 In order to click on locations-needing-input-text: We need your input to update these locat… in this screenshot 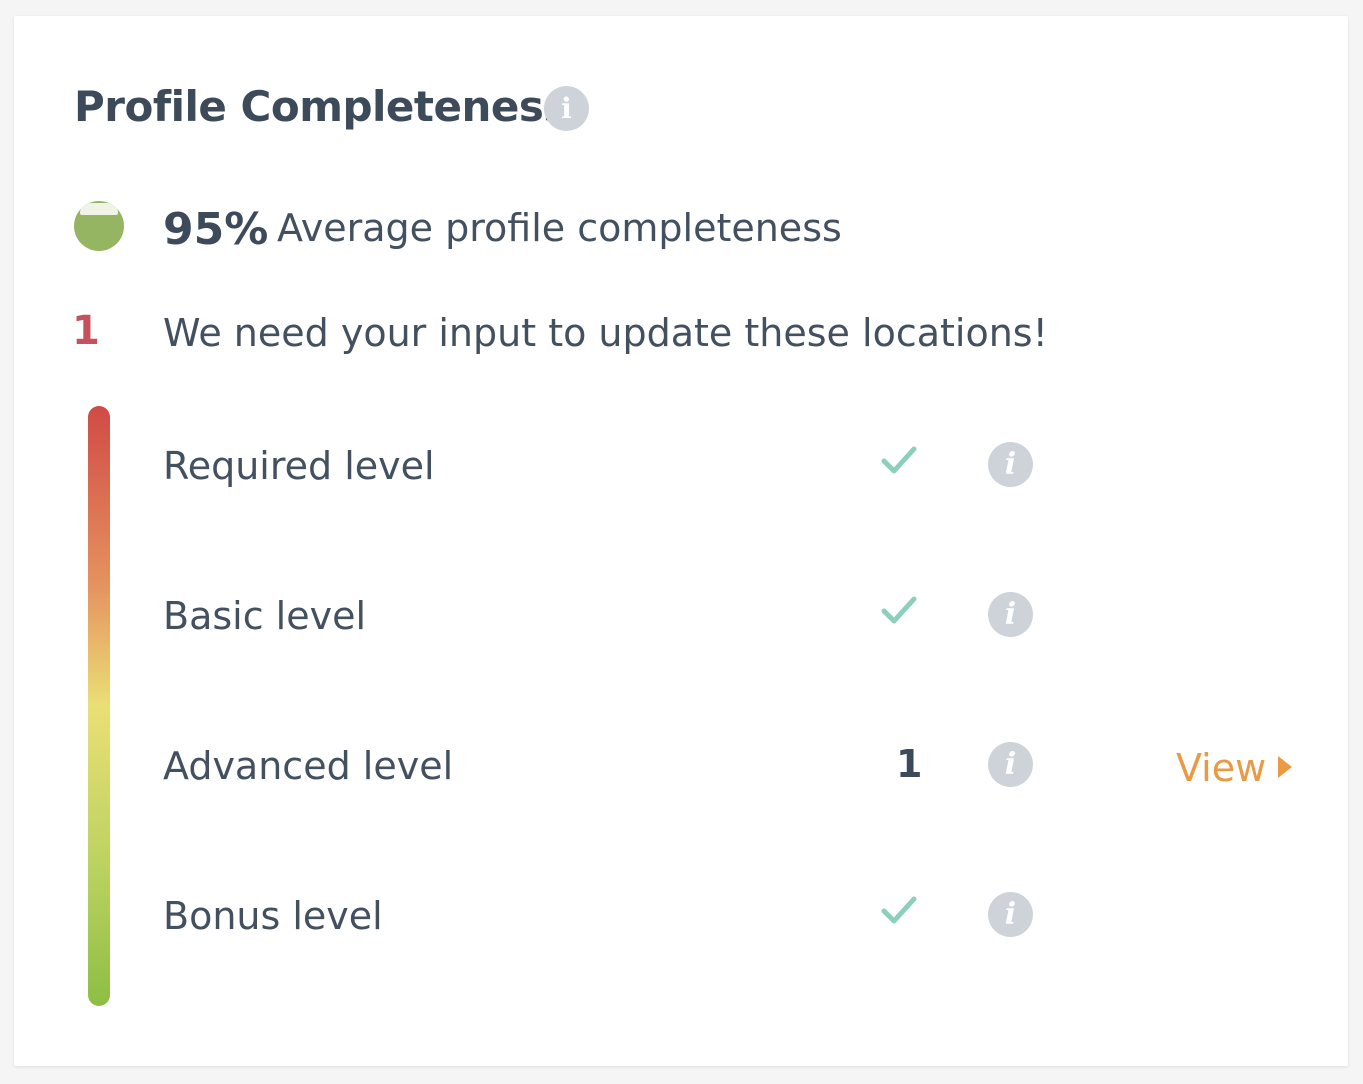, I will do `click(605, 333)`.